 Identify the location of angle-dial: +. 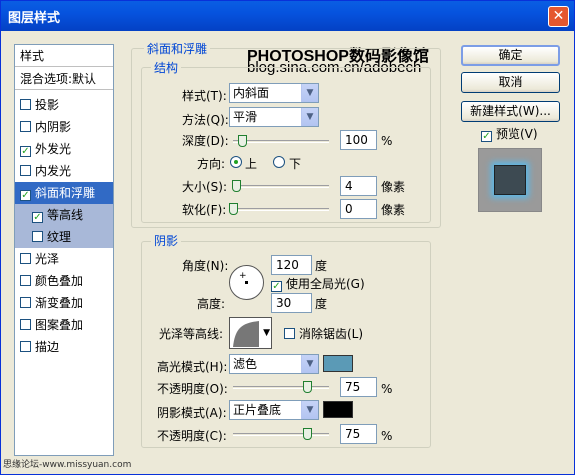
(246, 282).